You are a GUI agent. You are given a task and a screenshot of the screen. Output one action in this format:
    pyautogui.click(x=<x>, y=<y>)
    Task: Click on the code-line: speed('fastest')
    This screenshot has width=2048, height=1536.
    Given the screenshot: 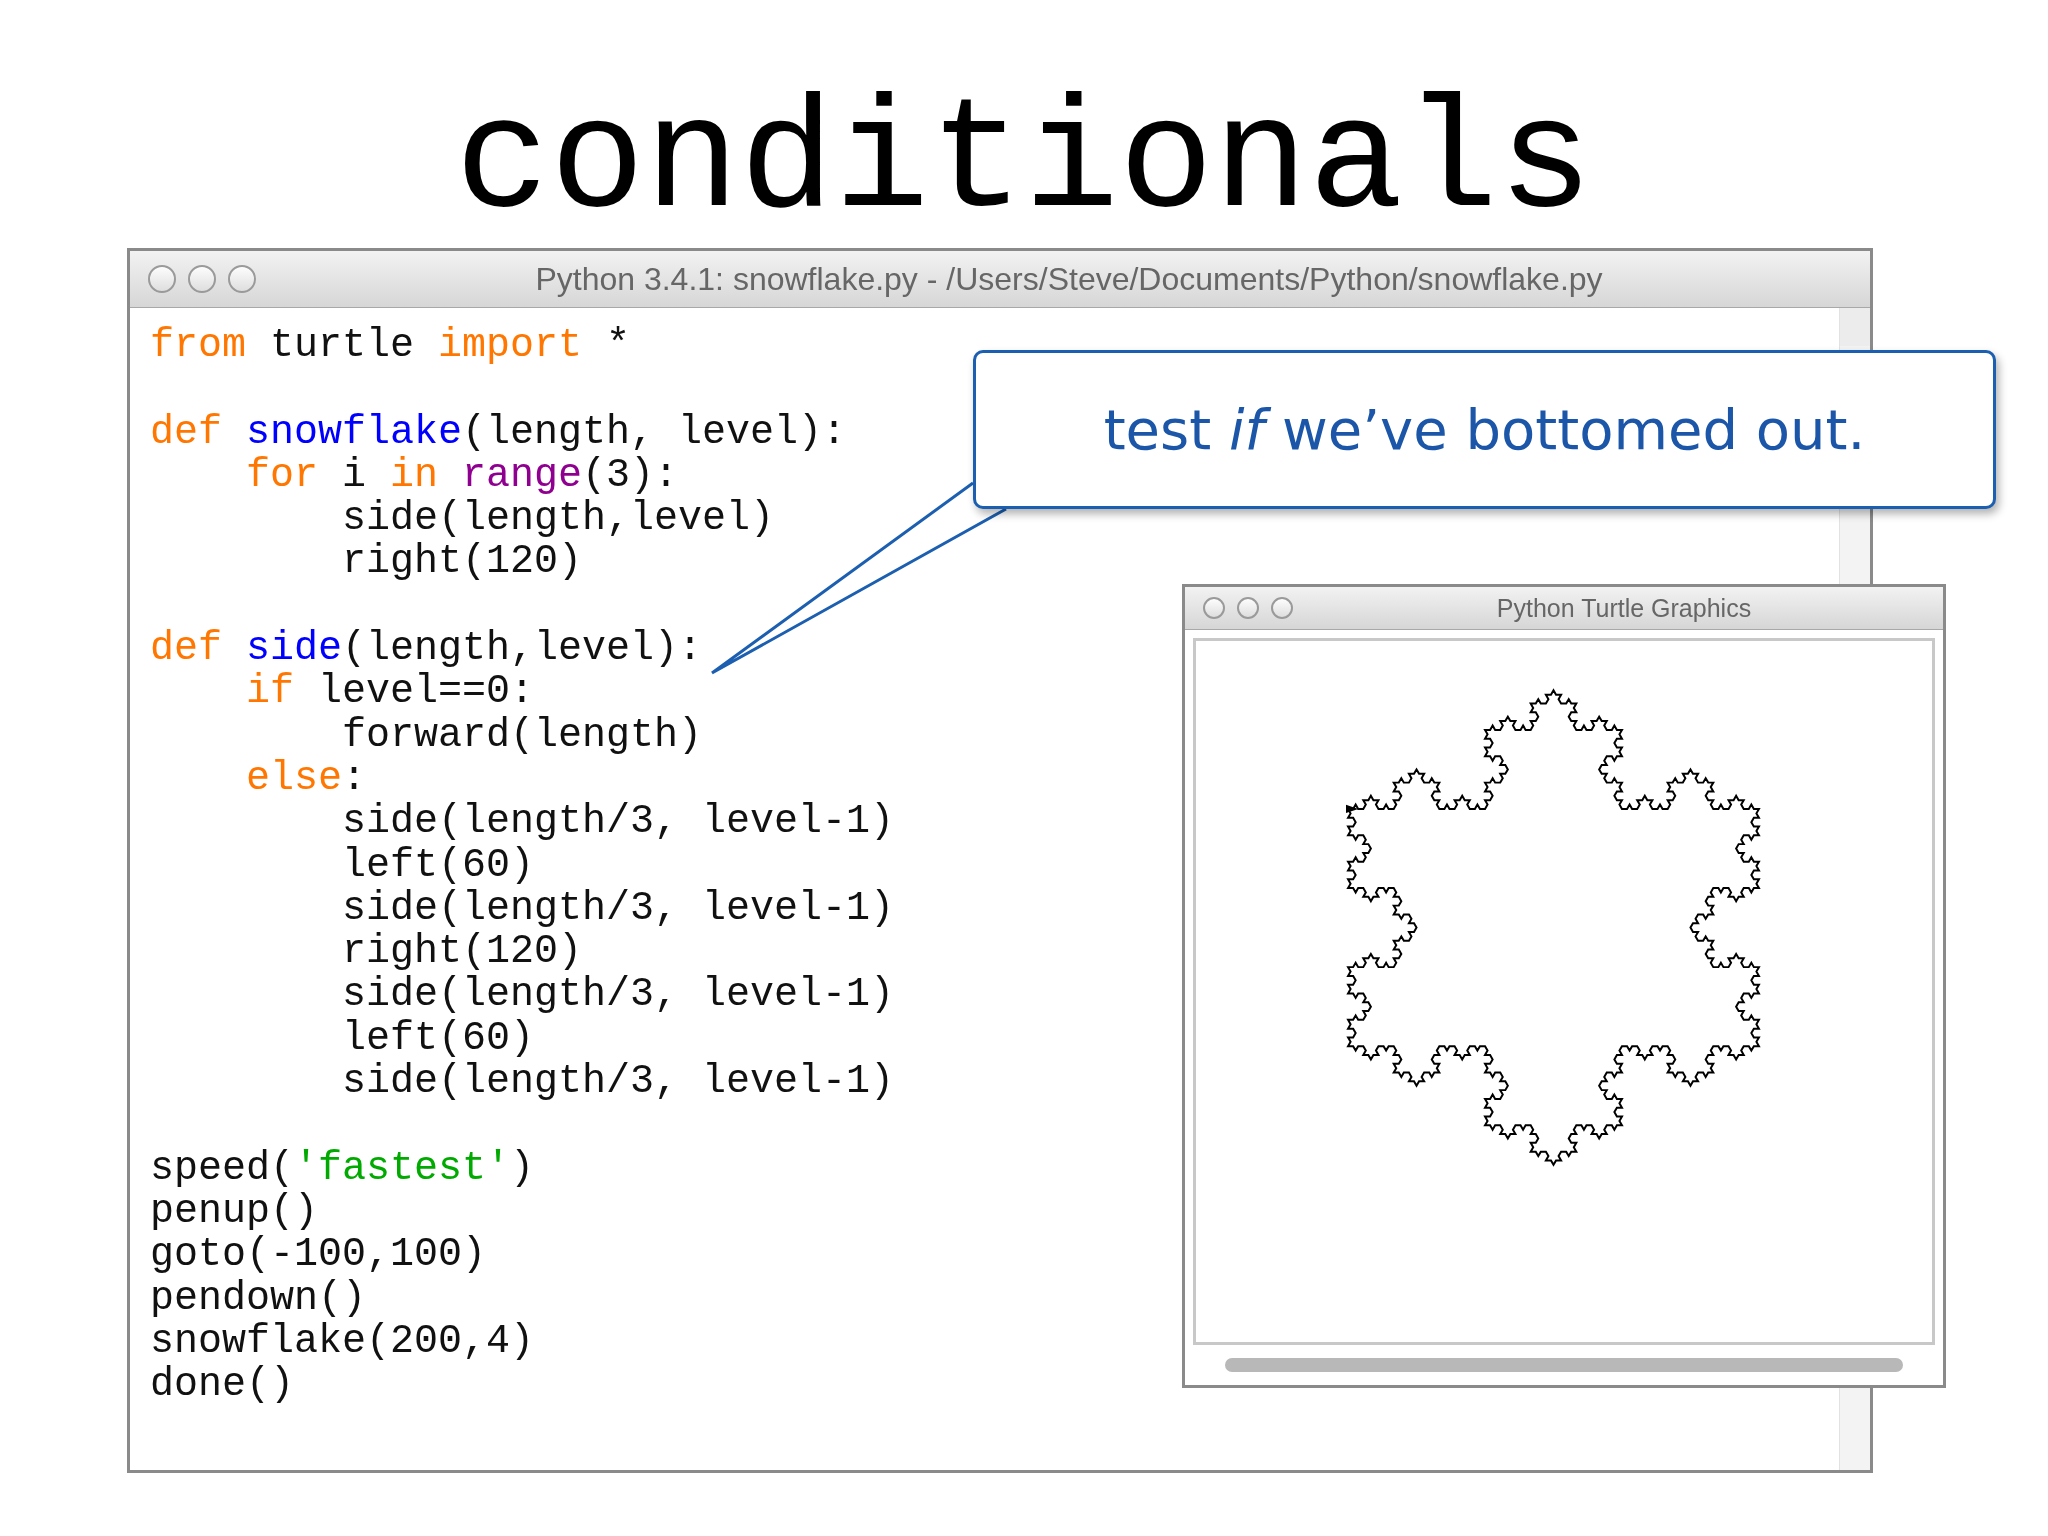 What is the action you would take?
    pyautogui.click(x=342, y=1168)
    